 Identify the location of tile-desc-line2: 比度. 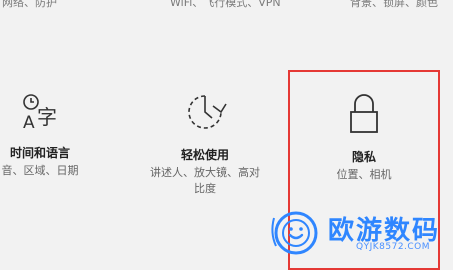
(205, 188).